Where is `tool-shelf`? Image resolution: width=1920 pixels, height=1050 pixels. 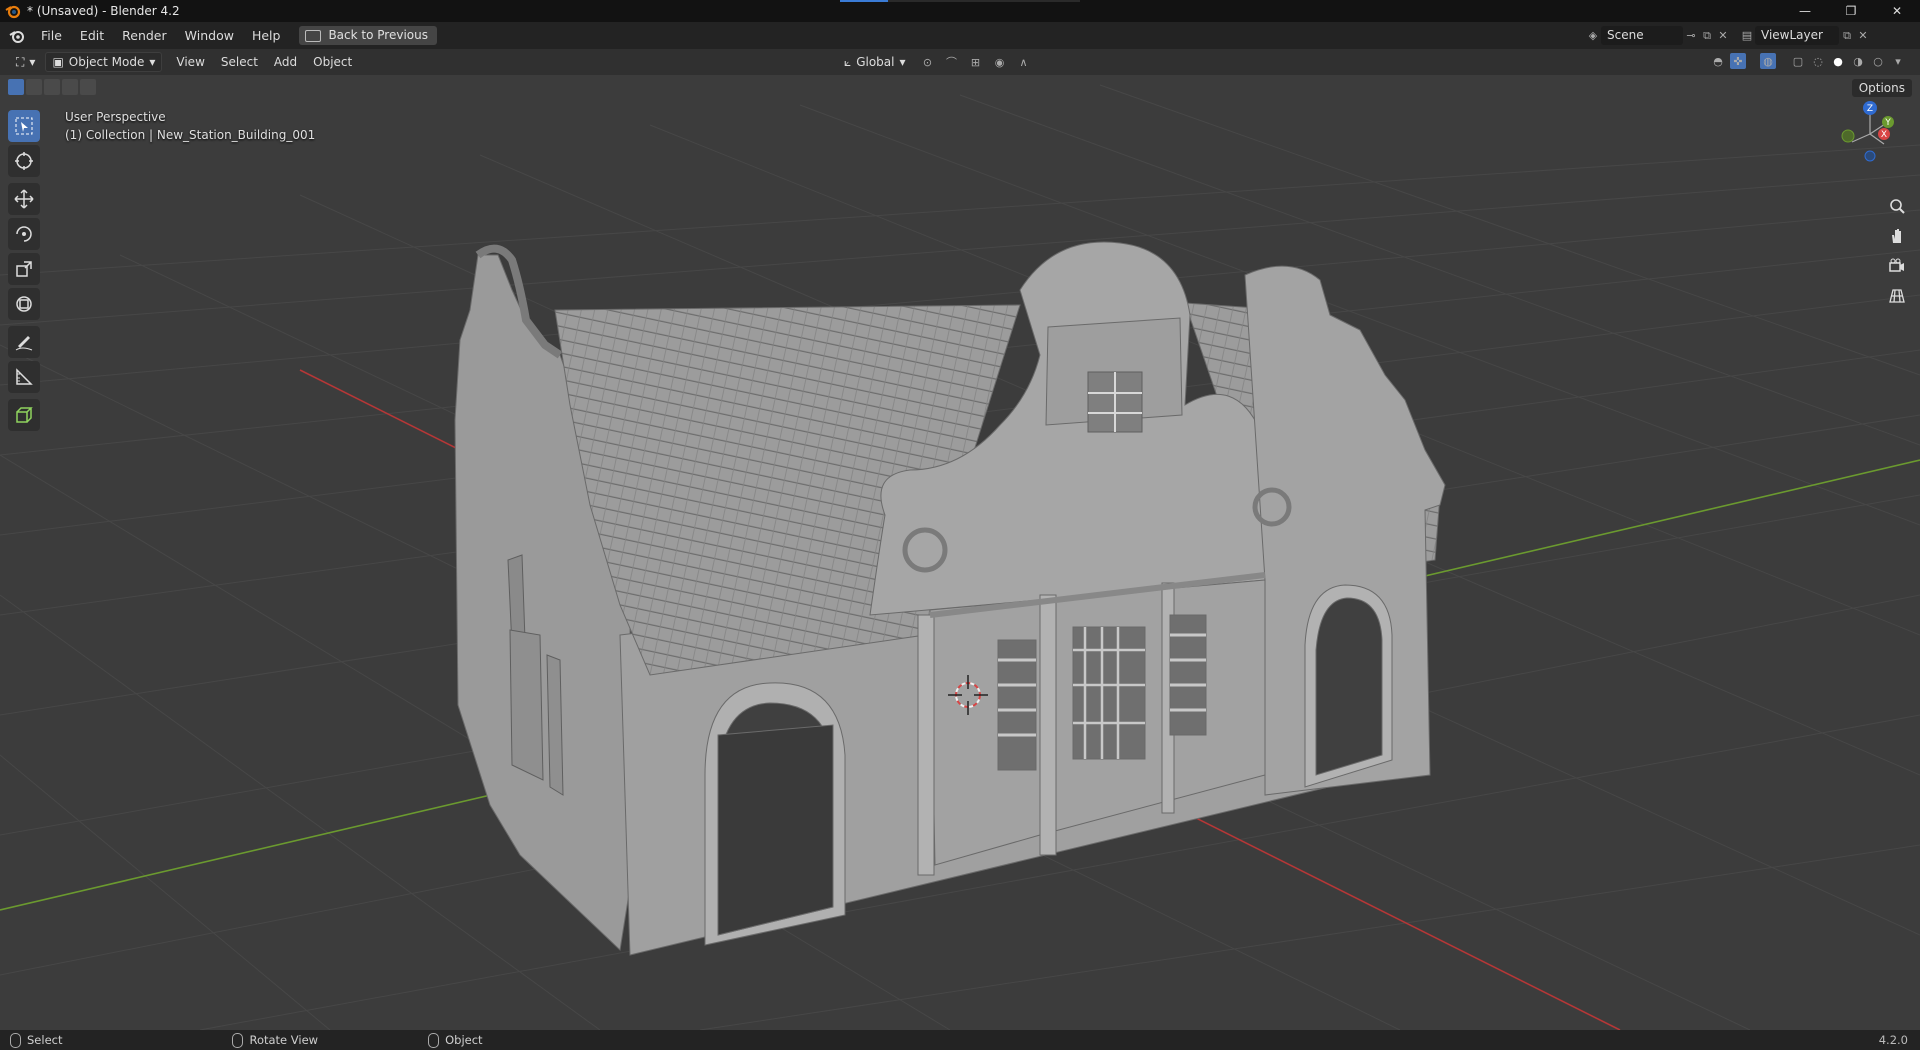
tool-shelf is located at coordinates (25, 272).